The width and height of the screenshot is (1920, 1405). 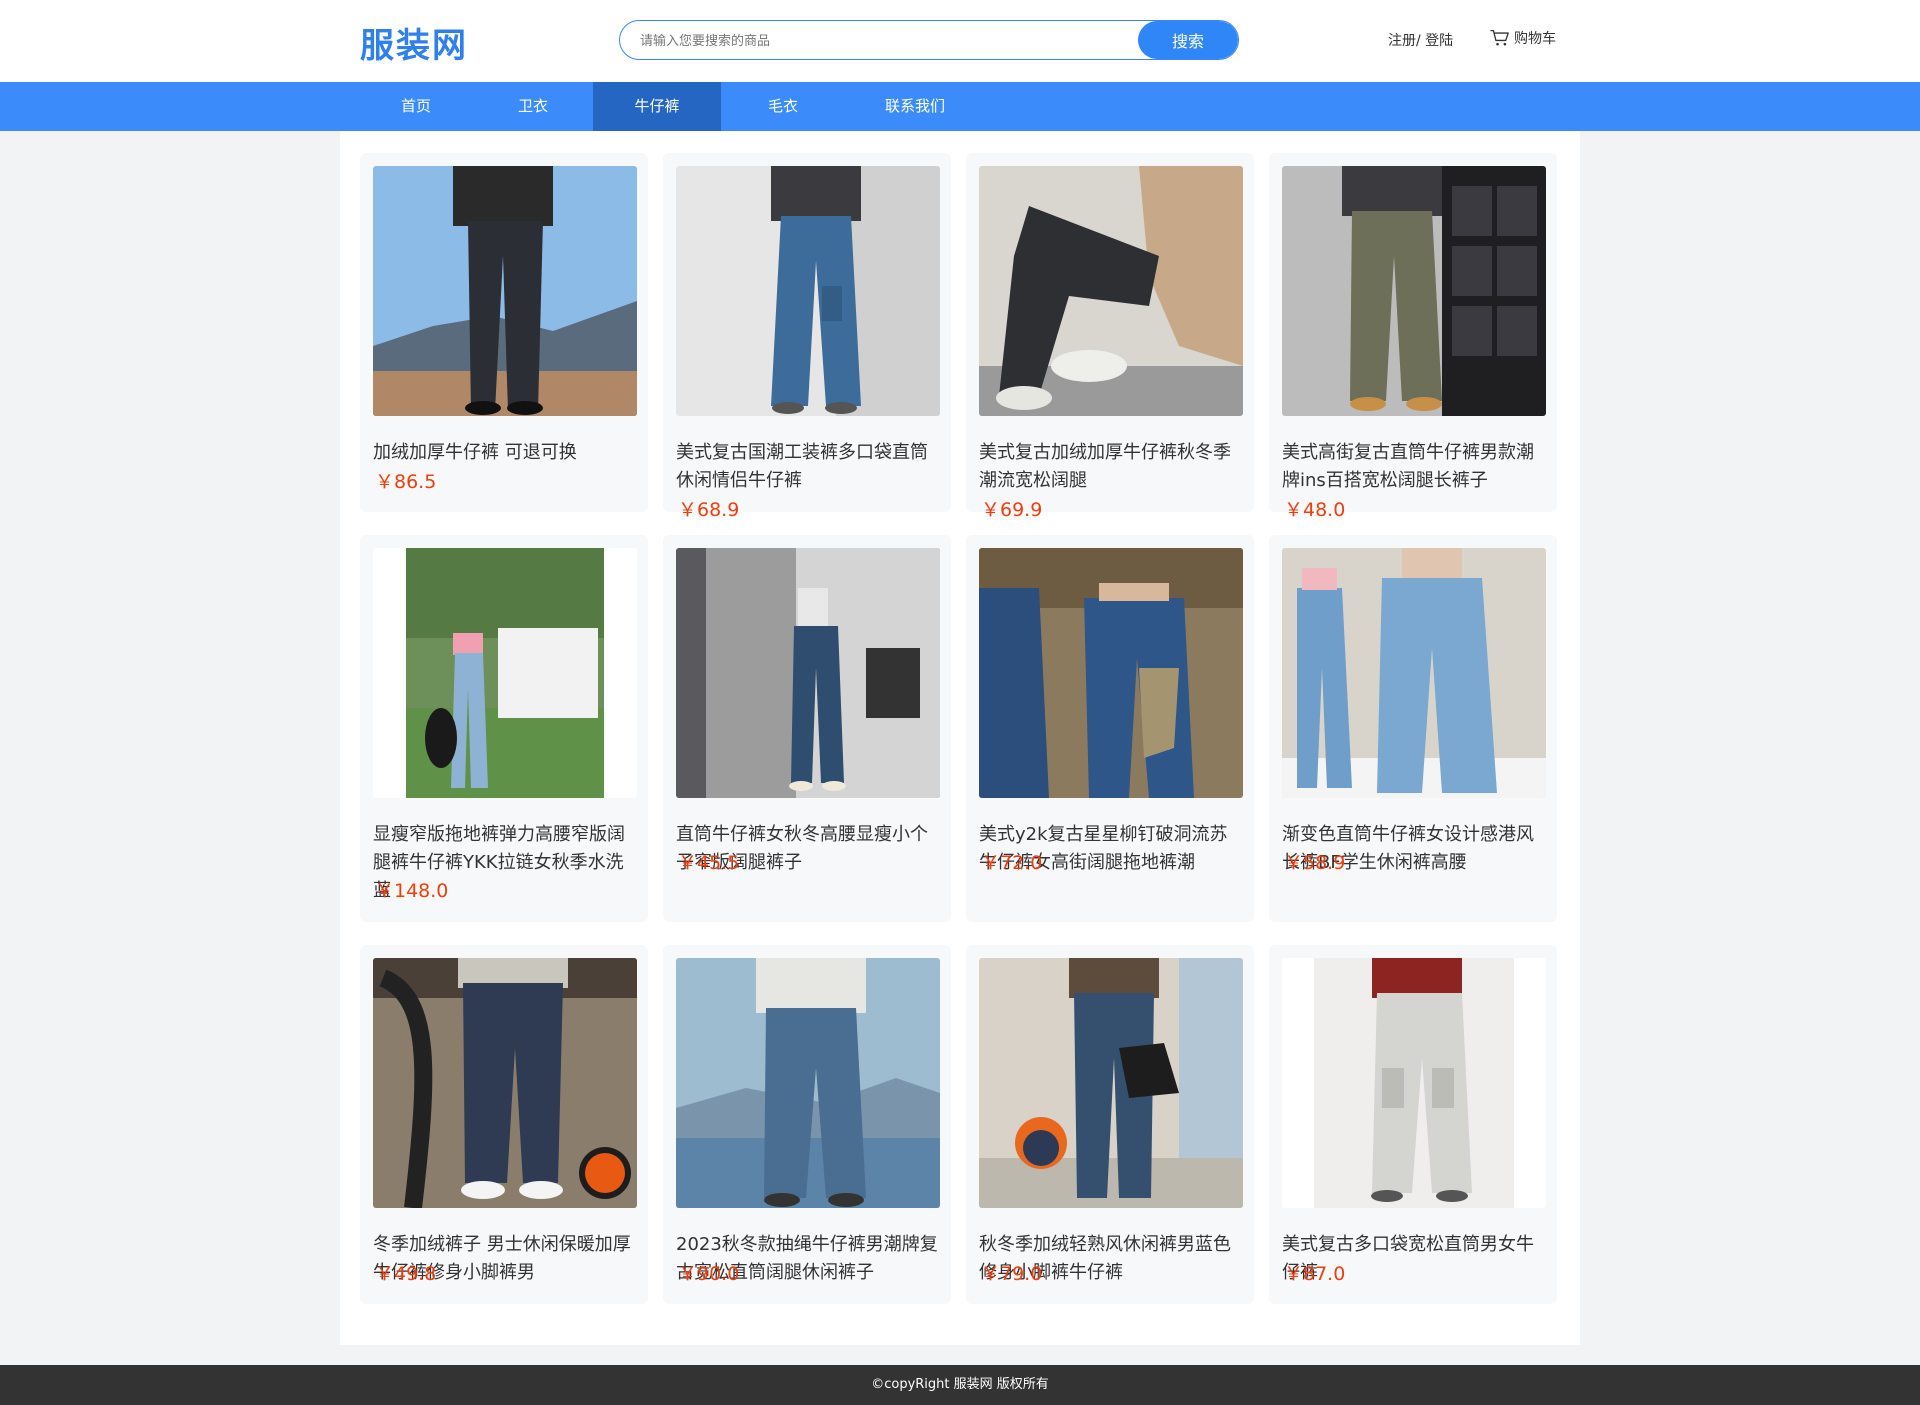 I want to click on product-card: 2023秋冬款抽绳牛仔裤男潮牌复古宽松直筒阔腿休闲裤子 ￥90.0, so click(x=807, y=1124).